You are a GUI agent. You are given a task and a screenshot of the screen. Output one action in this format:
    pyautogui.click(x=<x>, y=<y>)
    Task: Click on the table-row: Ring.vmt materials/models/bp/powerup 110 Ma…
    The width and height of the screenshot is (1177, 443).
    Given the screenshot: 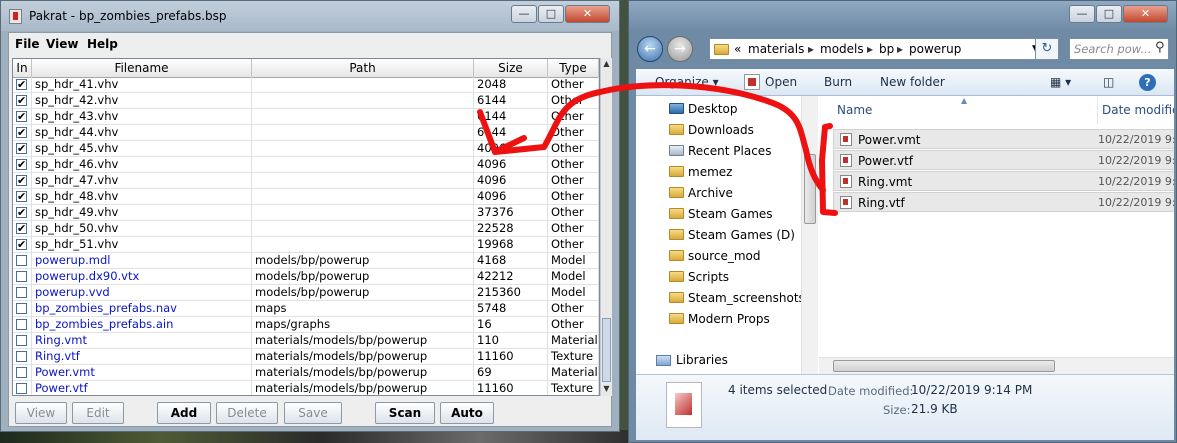 What is the action you would take?
    pyautogui.click(x=306, y=341)
    